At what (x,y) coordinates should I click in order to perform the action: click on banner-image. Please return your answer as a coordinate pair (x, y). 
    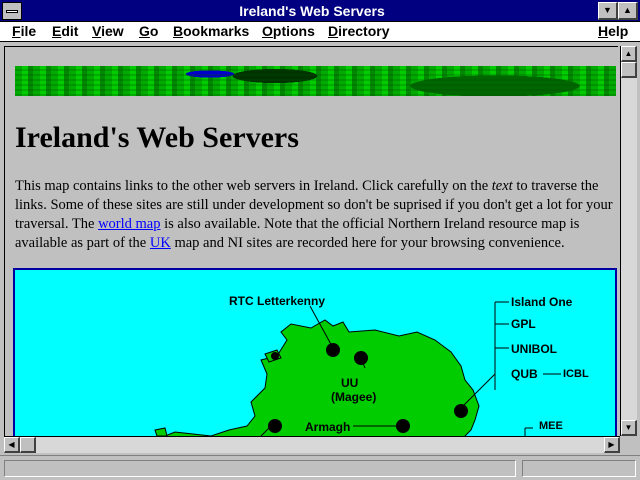
    Looking at the image, I should click on (315, 81).